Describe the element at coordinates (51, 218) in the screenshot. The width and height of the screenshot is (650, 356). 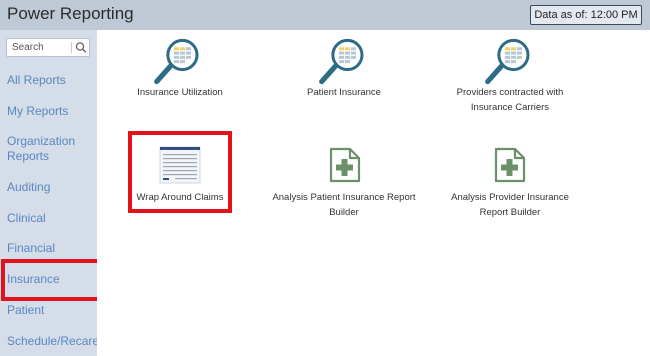
I see `sidebar-item-clinical: Clinical` at that location.